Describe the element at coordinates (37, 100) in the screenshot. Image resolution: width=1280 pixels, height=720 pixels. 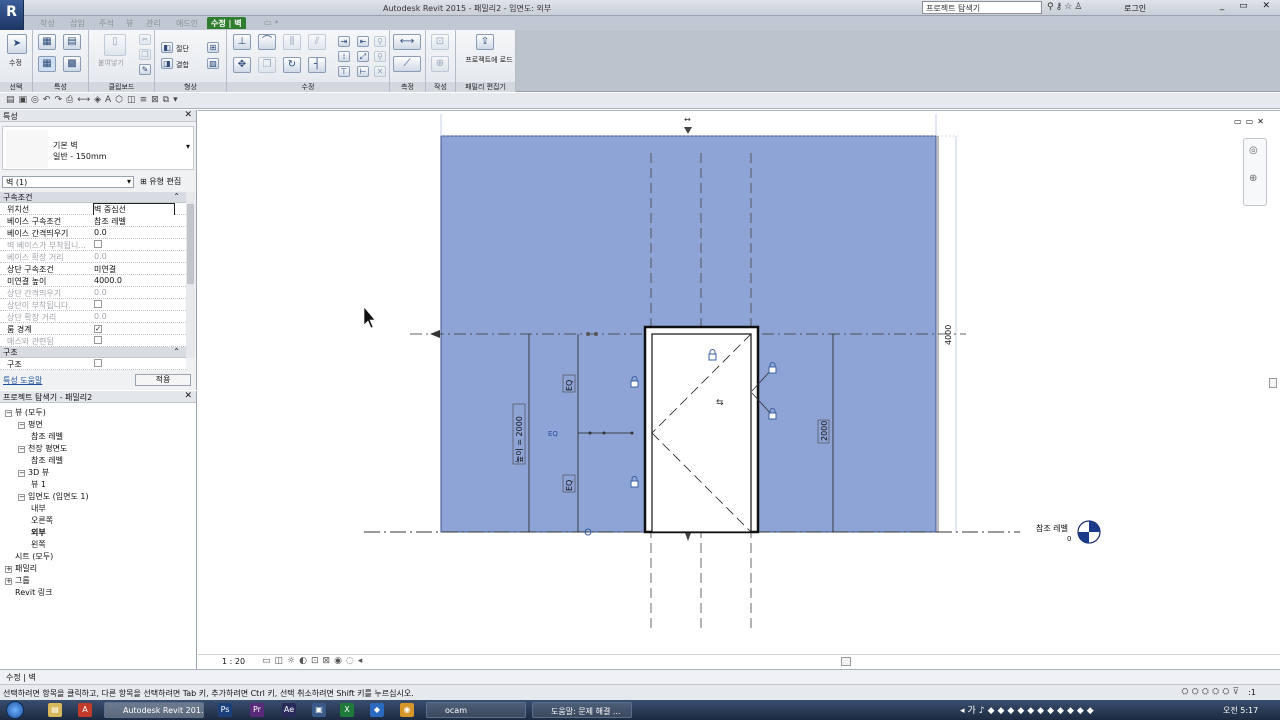
I see `sync-icon: ◎` at that location.